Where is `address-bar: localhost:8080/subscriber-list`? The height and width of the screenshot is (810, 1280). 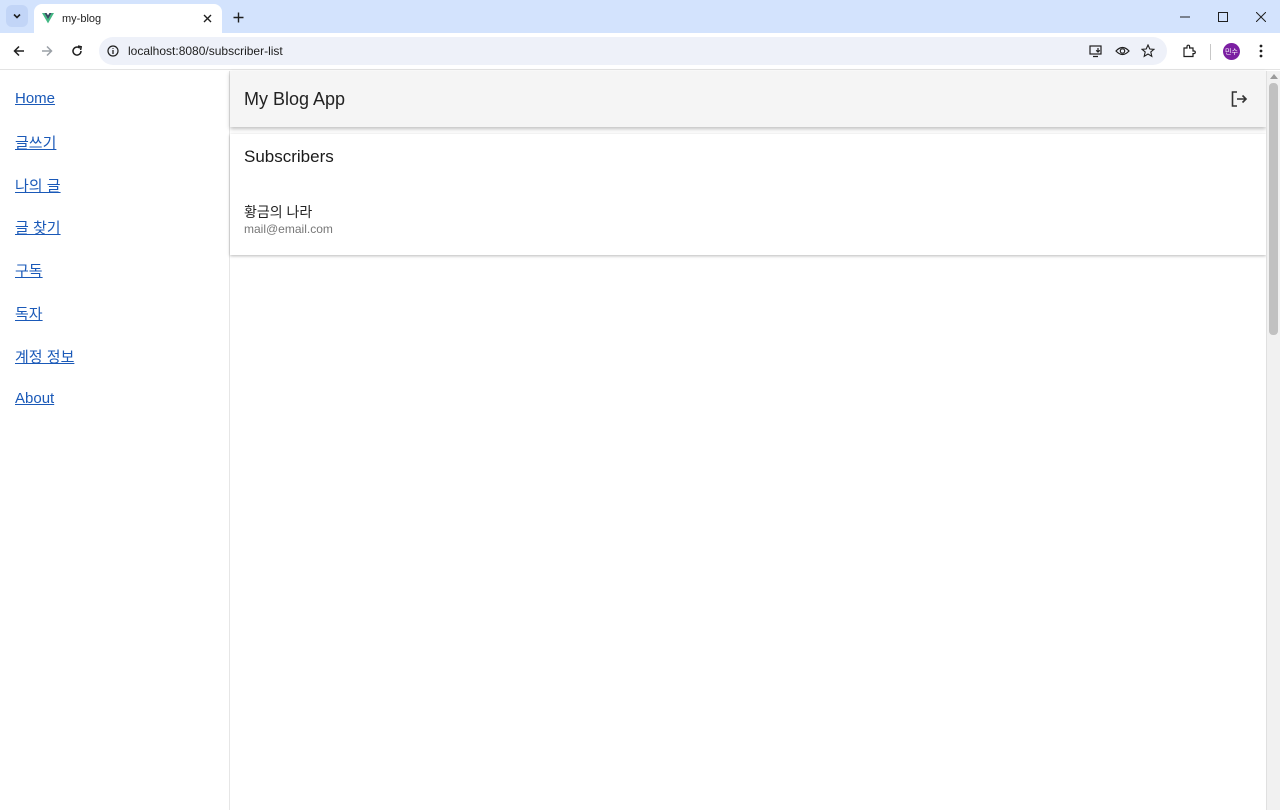
address-bar: localhost:8080/subscriber-list is located at coordinates (633, 51).